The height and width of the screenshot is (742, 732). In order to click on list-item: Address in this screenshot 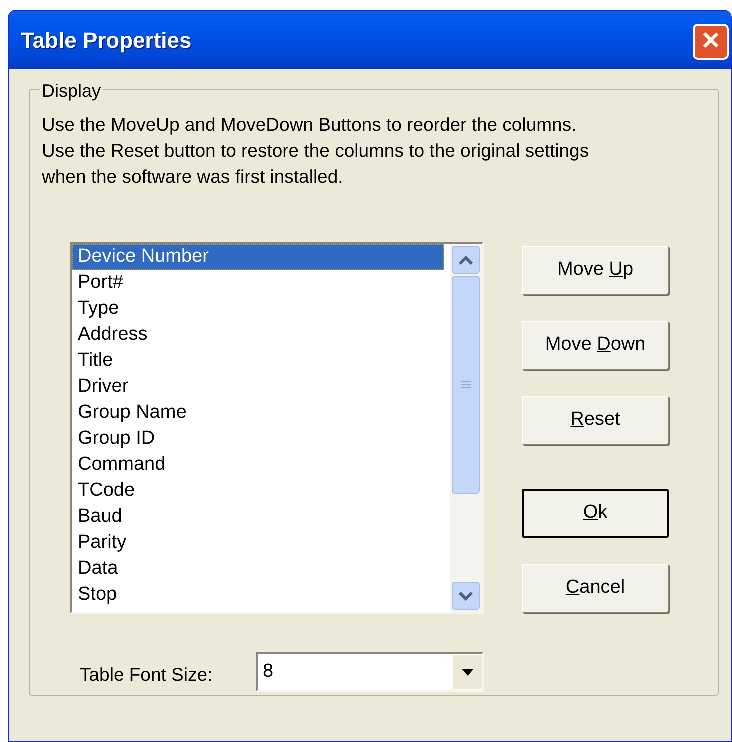, I will do `click(258, 335)`.